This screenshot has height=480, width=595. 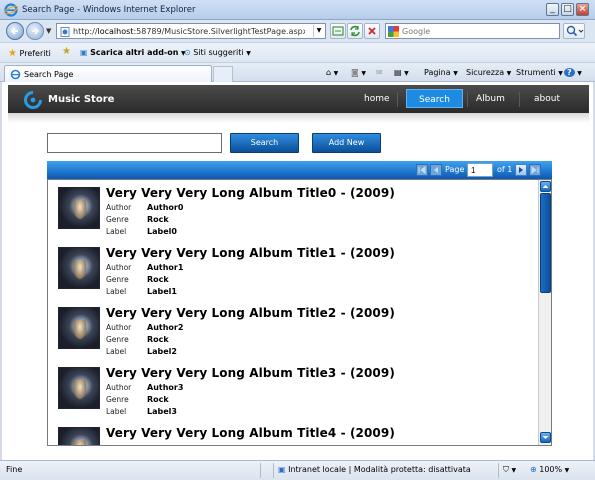 I want to click on nav-home: home, so click(x=377, y=99).